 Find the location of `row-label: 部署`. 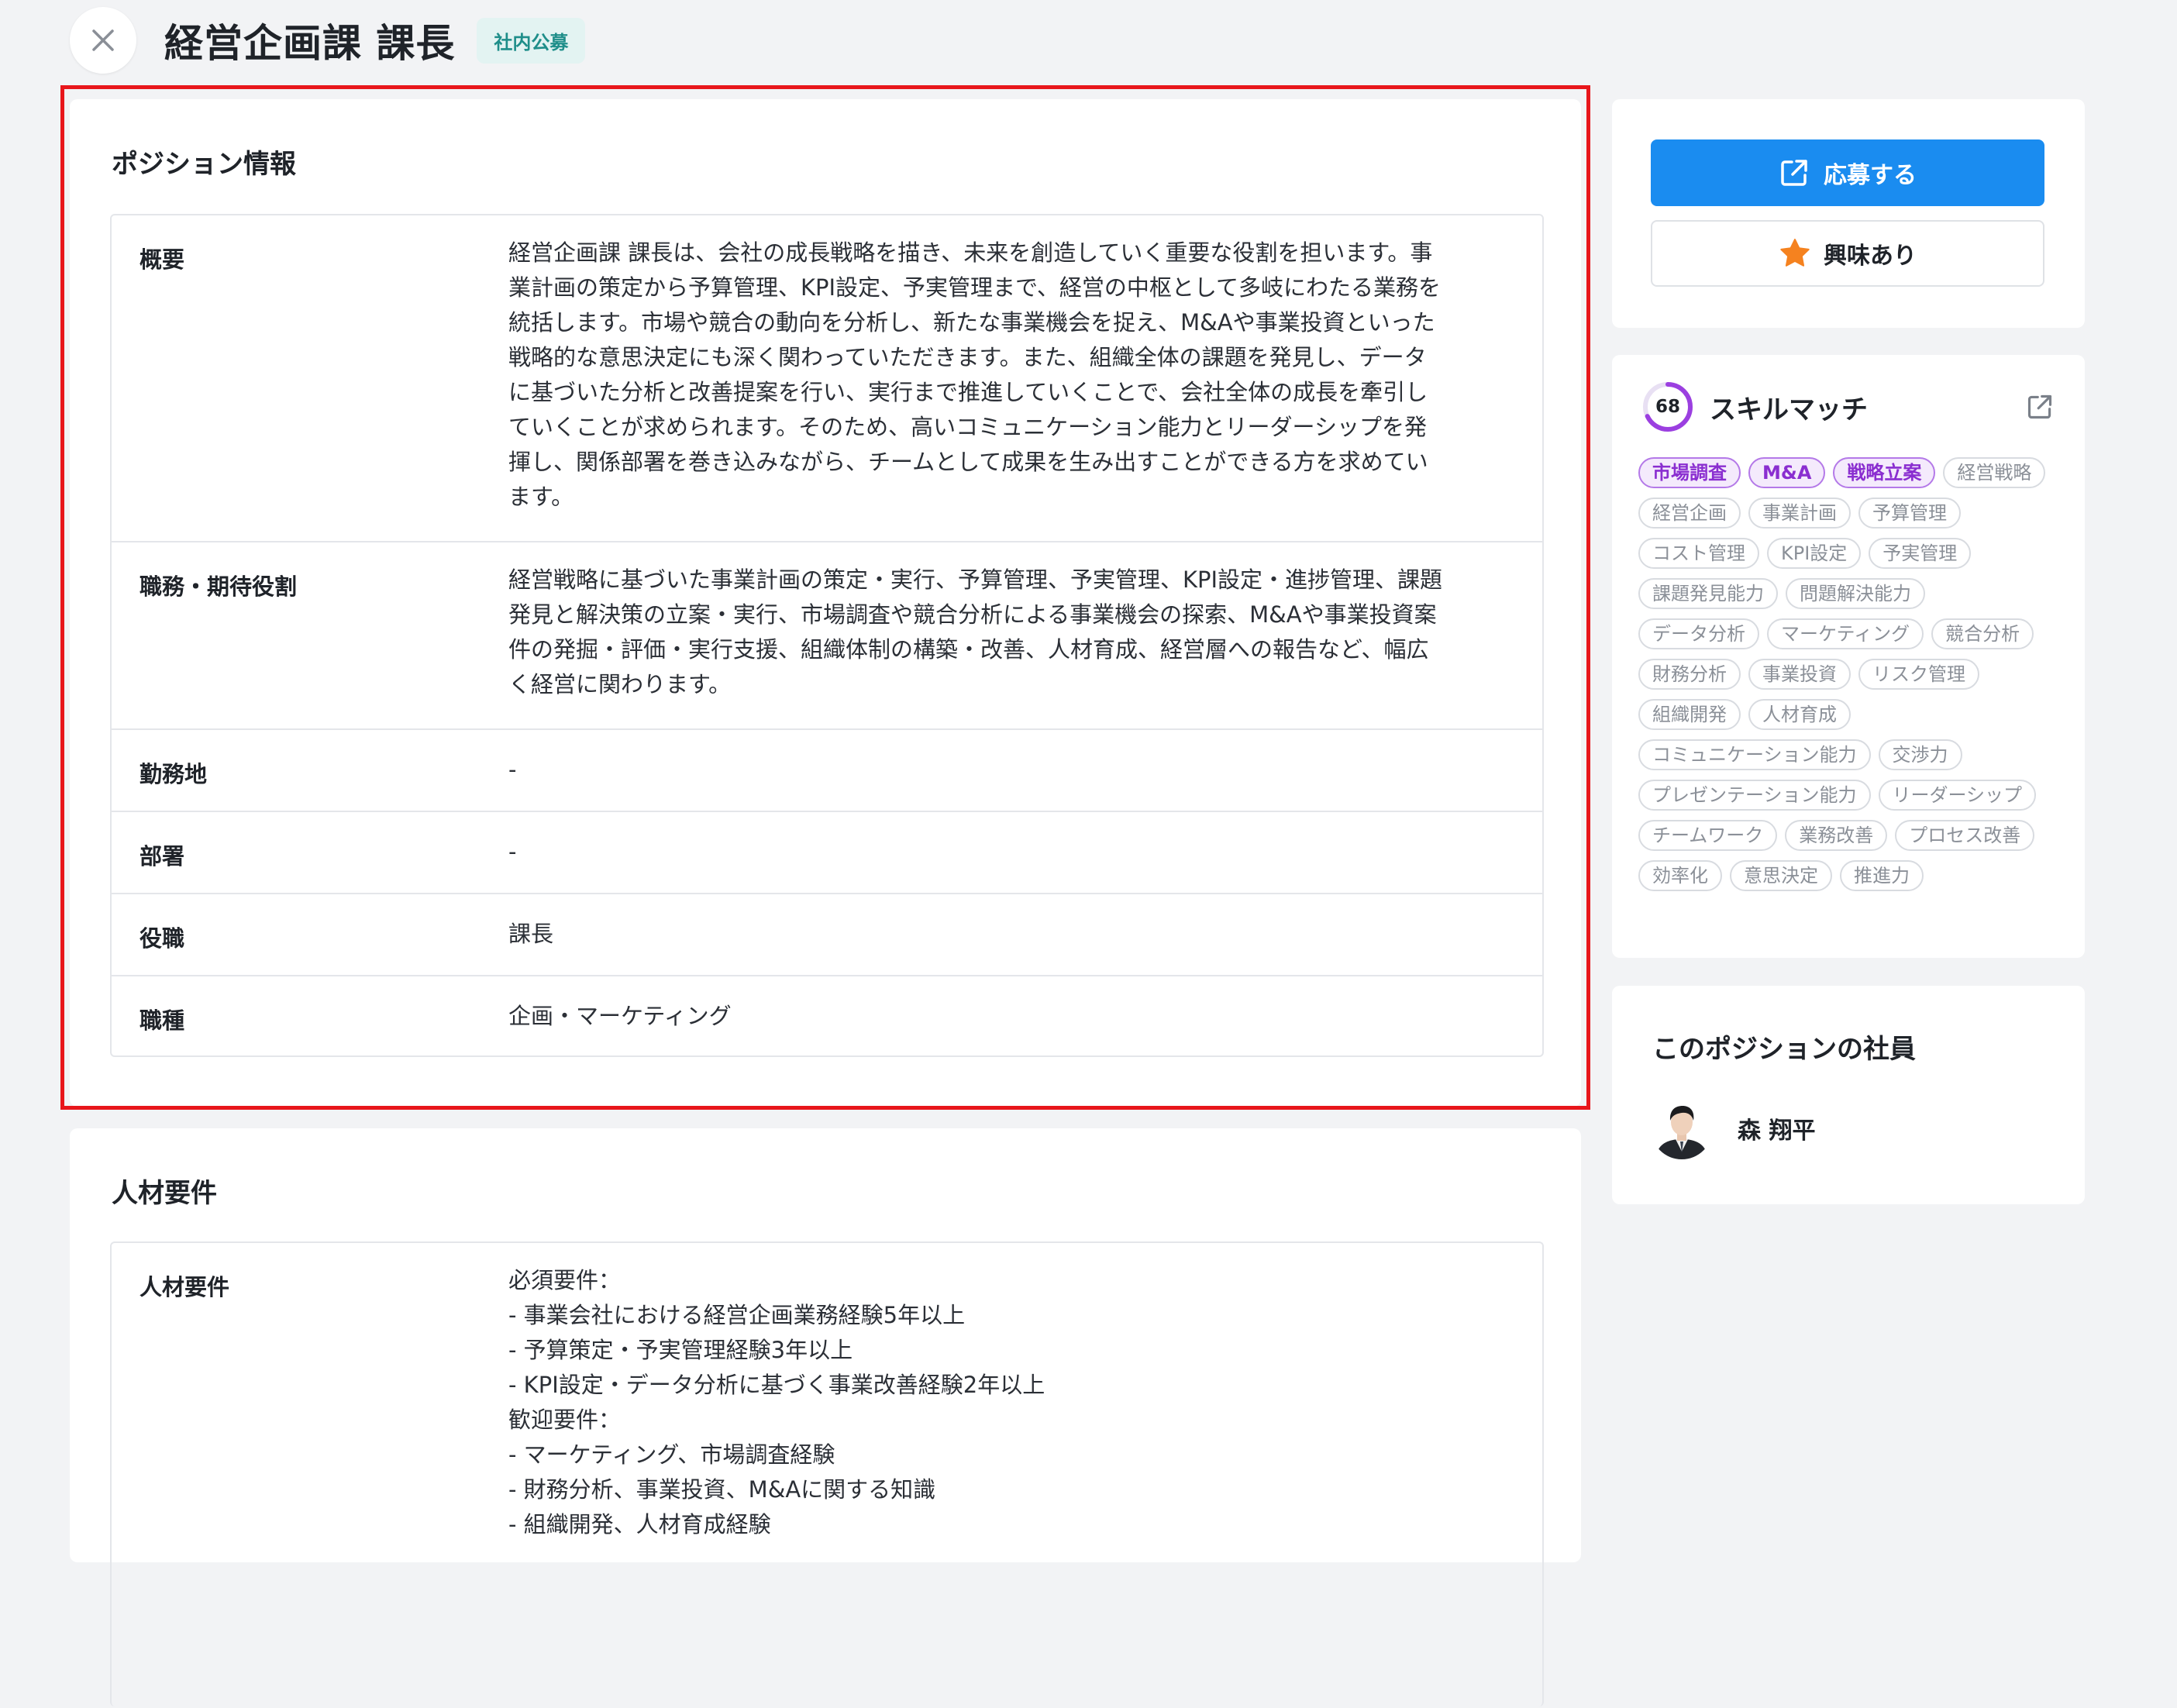

row-label: 部署 is located at coordinates (162, 856).